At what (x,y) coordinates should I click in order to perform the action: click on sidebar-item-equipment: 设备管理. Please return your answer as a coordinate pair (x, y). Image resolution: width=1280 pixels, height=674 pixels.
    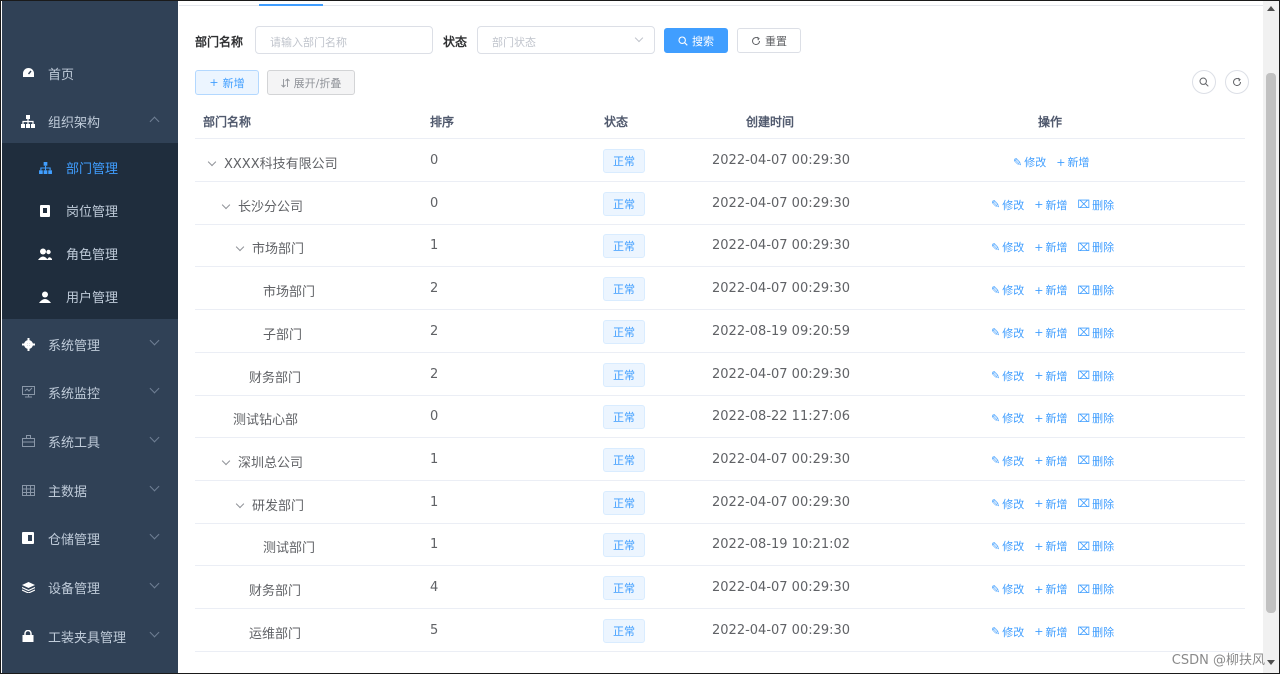
    Looking at the image, I should click on (90, 587).